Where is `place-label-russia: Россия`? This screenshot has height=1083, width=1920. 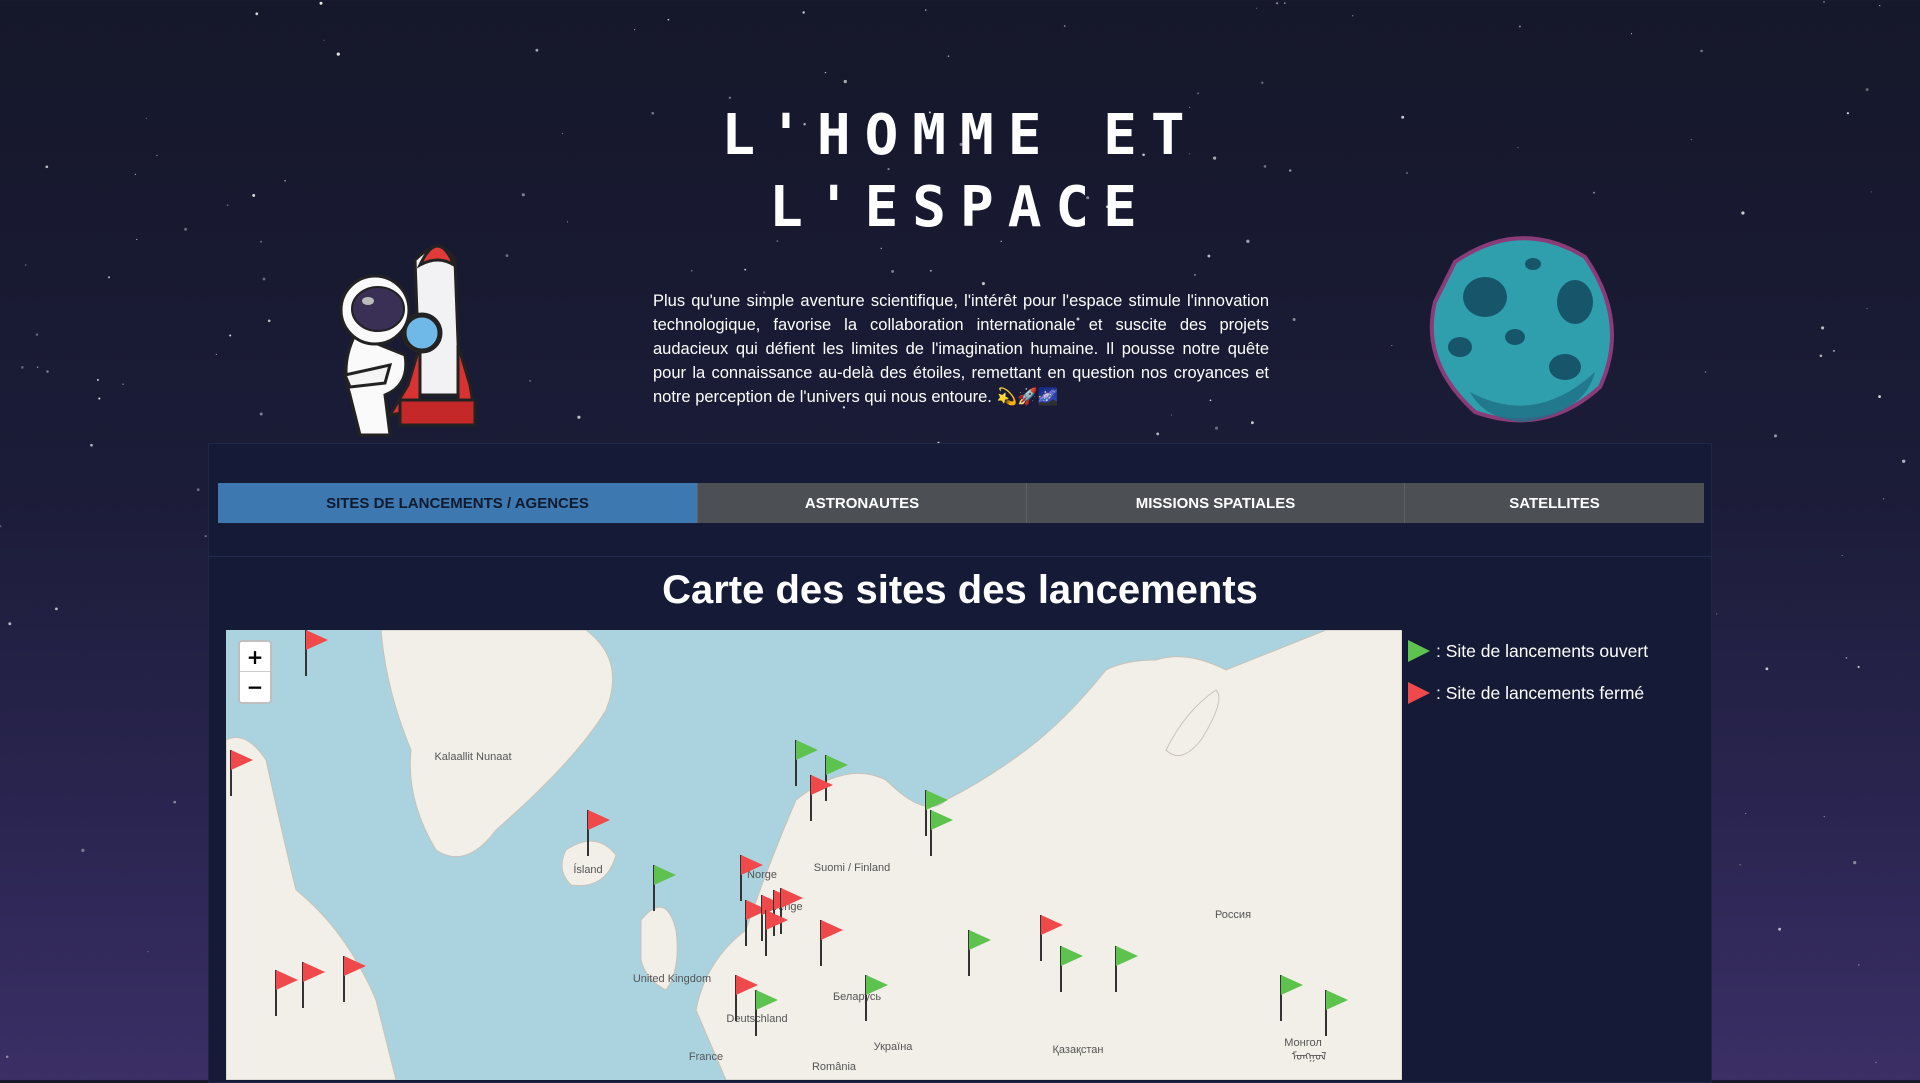 place-label-russia: Россия is located at coordinates (1233, 915).